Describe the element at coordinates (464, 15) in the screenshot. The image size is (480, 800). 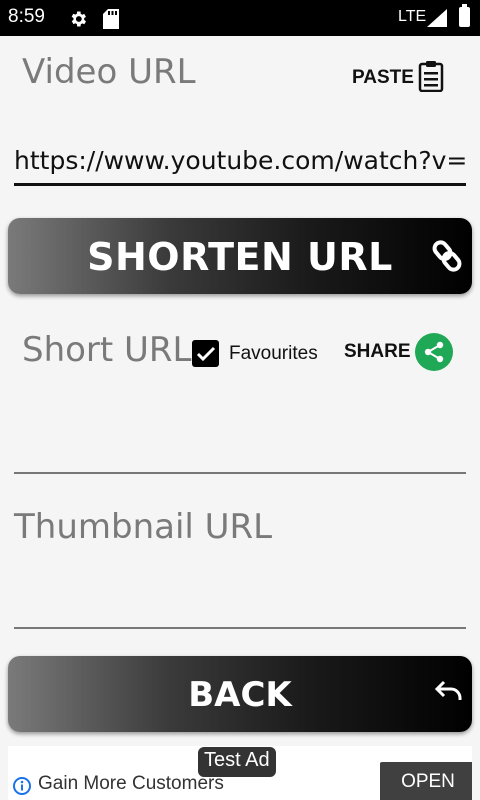
I see `battery-icon` at that location.